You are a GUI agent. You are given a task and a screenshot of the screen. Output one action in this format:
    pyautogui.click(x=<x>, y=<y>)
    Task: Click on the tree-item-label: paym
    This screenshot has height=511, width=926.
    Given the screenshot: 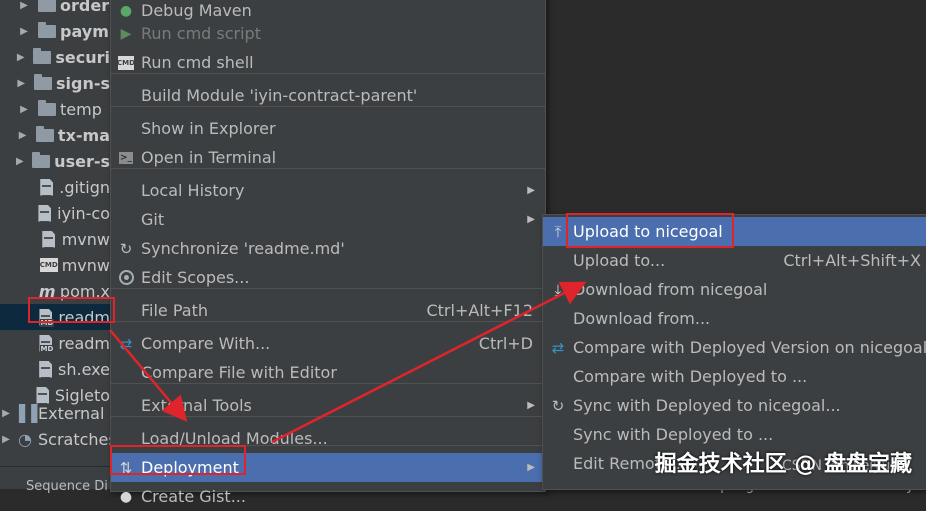 What is the action you would take?
    pyautogui.click(x=84, y=31)
    